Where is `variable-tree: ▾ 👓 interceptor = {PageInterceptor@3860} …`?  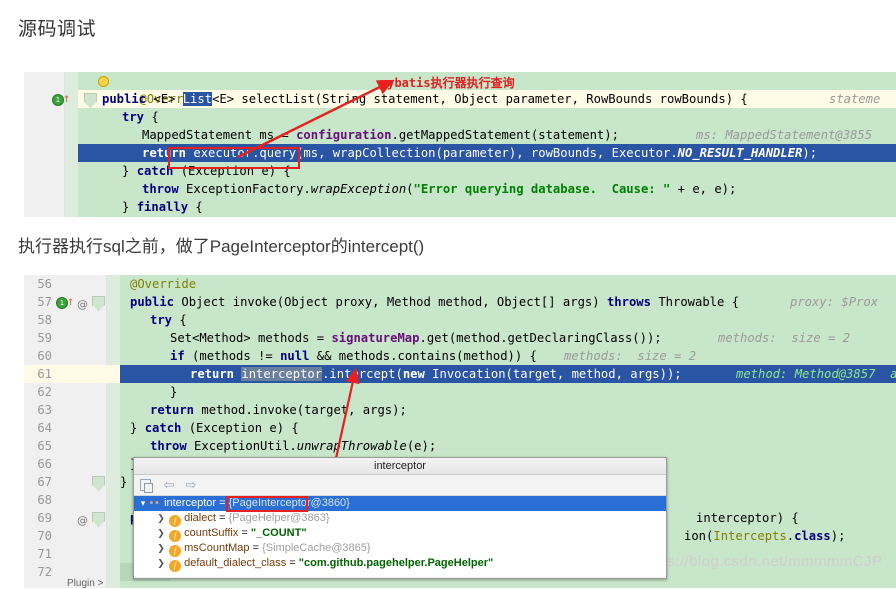 variable-tree: ▾ 👓 interceptor = {PageInterceptor@3860} … is located at coordinates (400, 536).